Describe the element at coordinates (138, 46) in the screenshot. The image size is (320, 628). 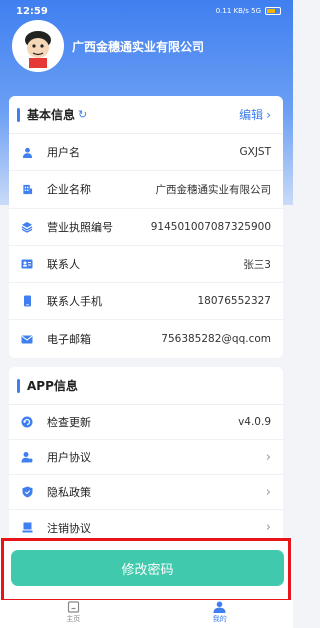
I see `company-name: 广西金穗通实业有限公司` at that location.